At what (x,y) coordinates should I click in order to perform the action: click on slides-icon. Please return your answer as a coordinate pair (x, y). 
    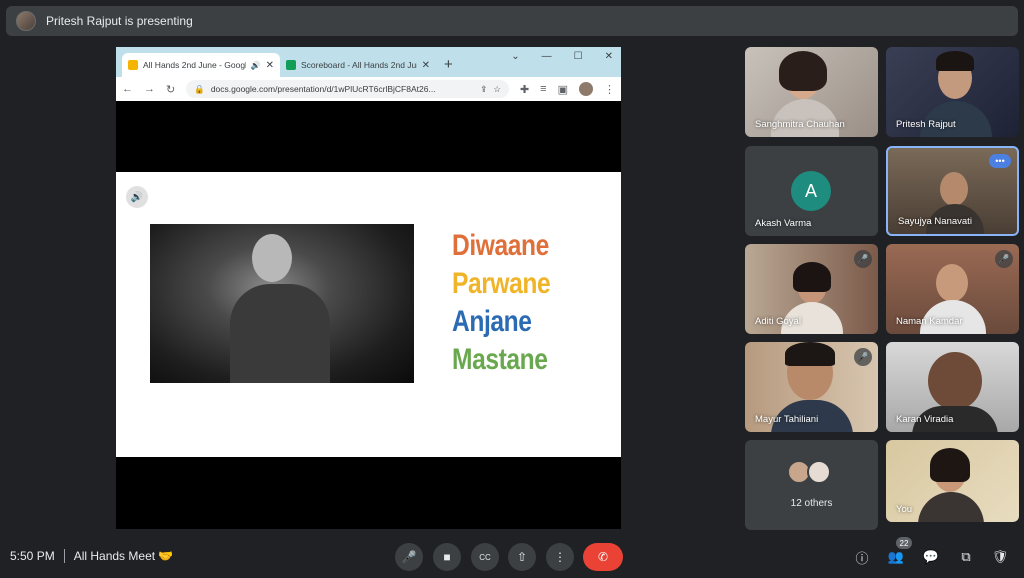
    Looking at the image, I should click on (133, 65).